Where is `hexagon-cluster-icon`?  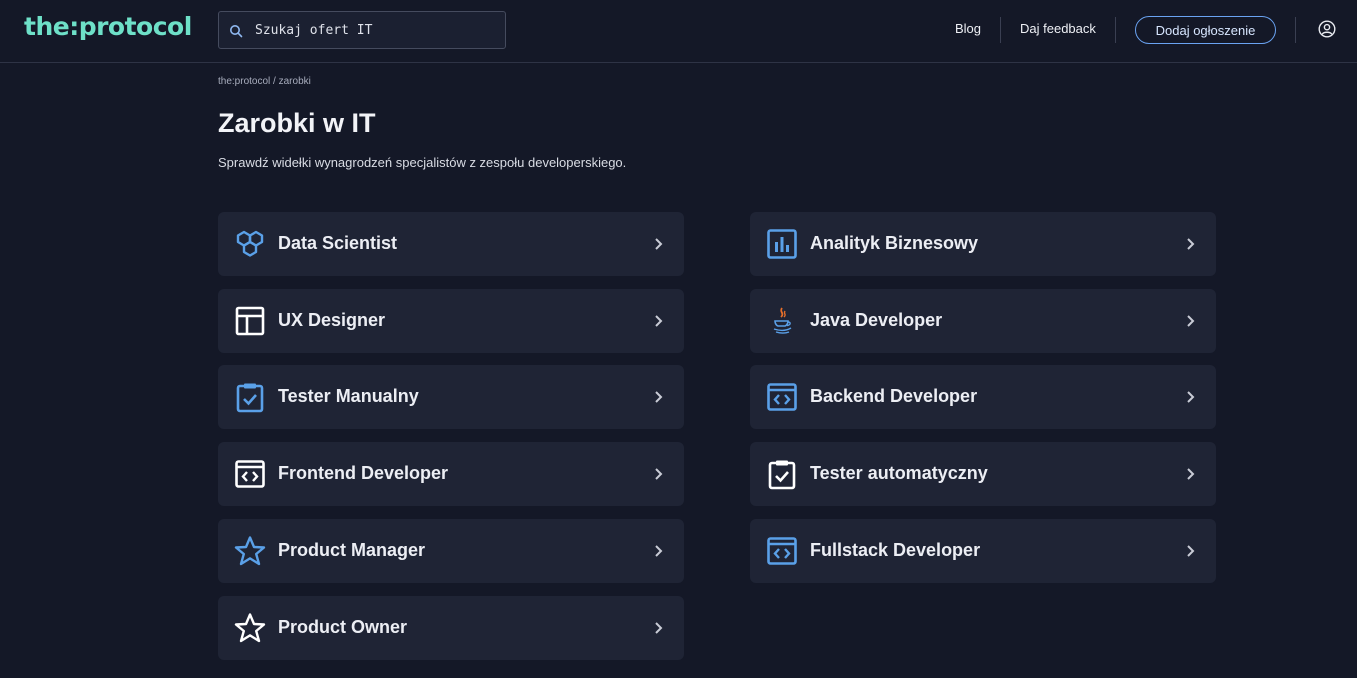
hexagon-cluster-icon is located at coordinates (250, 243).